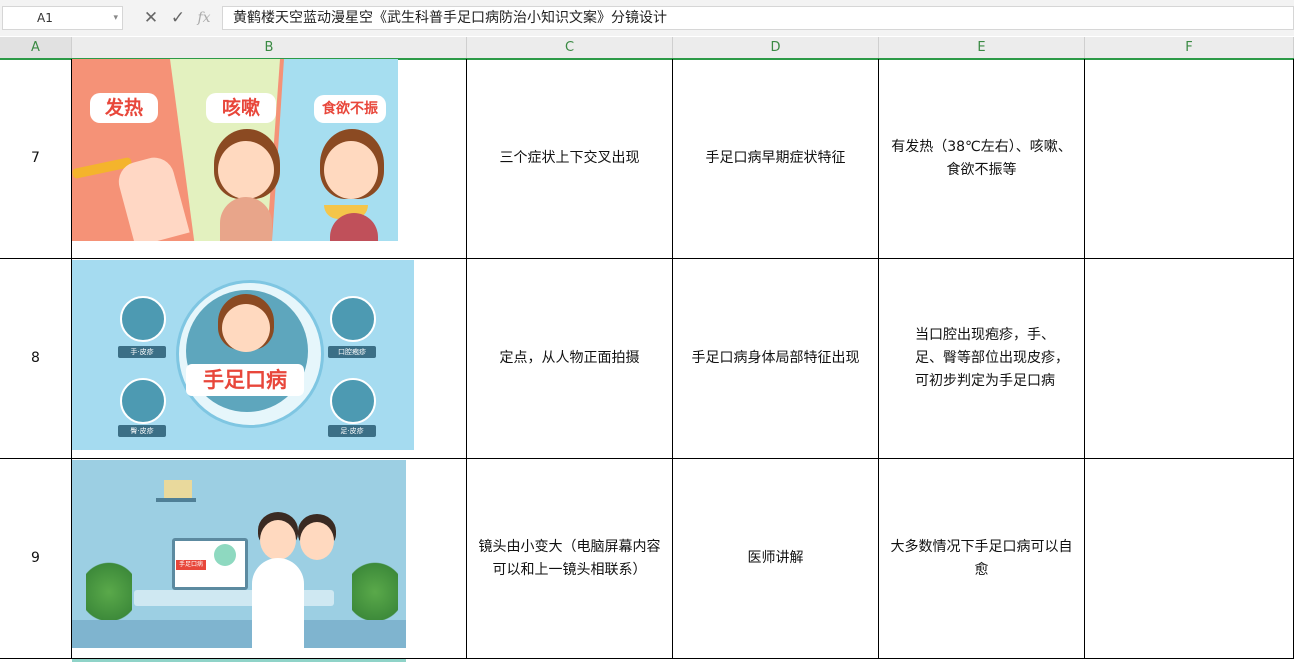 The image size is (1294, 662). What do you see at coordinates (124, 108) in the screenshot?
I see `fever-label: 发热` at bounding box center [124, 108].